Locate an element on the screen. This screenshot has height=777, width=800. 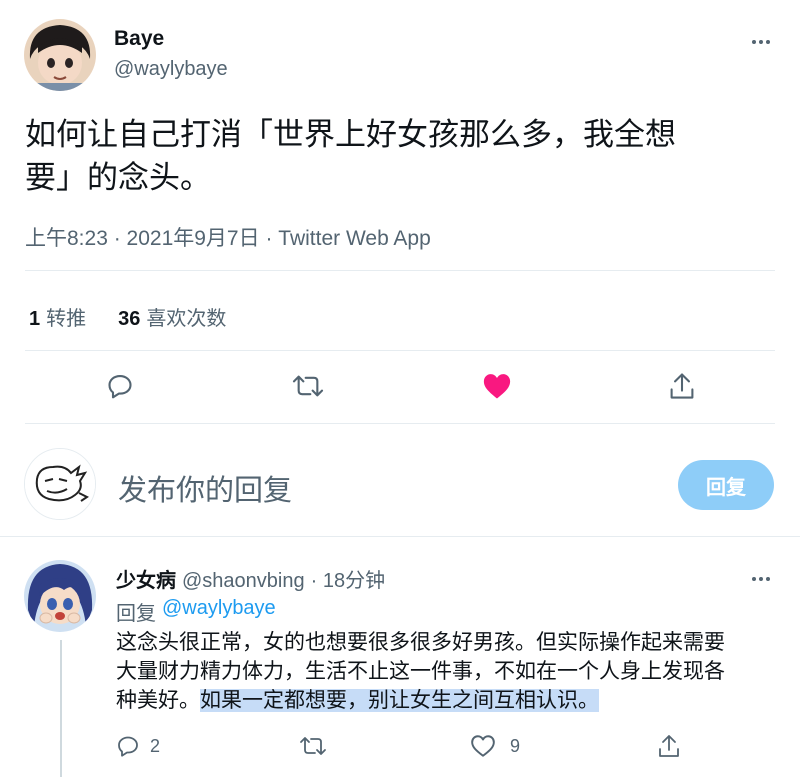
tweet-meta: 上午8:23 · 2021年9月7日 · Twitter Web App is located at coordinates (228, 237).